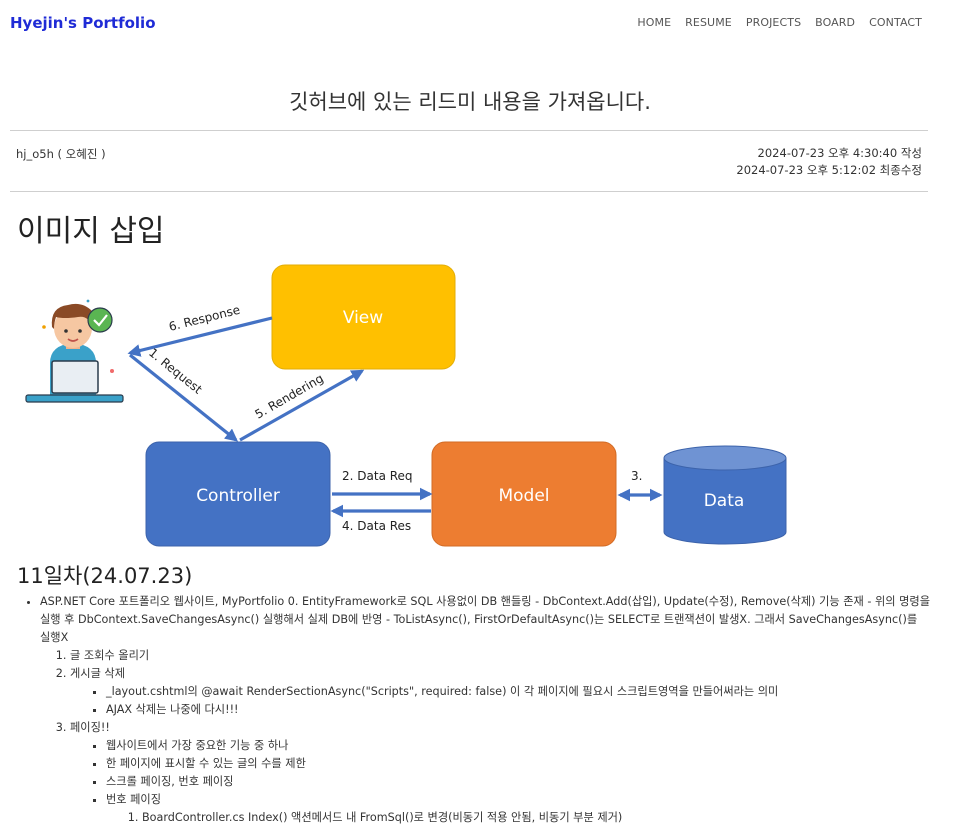 Image resolution: width=962 pixels, height=827 pixels. Describe the element at coordinates (363, 318) in the screenshot. I see `view-label: View` at that location.